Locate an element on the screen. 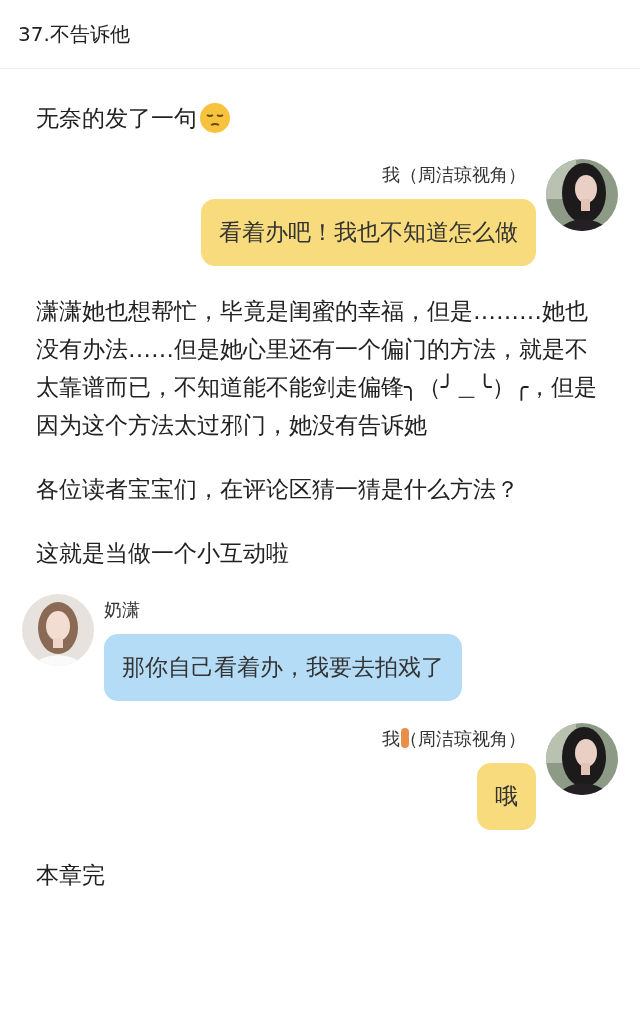 This screenshot has width=640, height=1036. sender-name: 奶潇 is located at coordinates (122, 610).